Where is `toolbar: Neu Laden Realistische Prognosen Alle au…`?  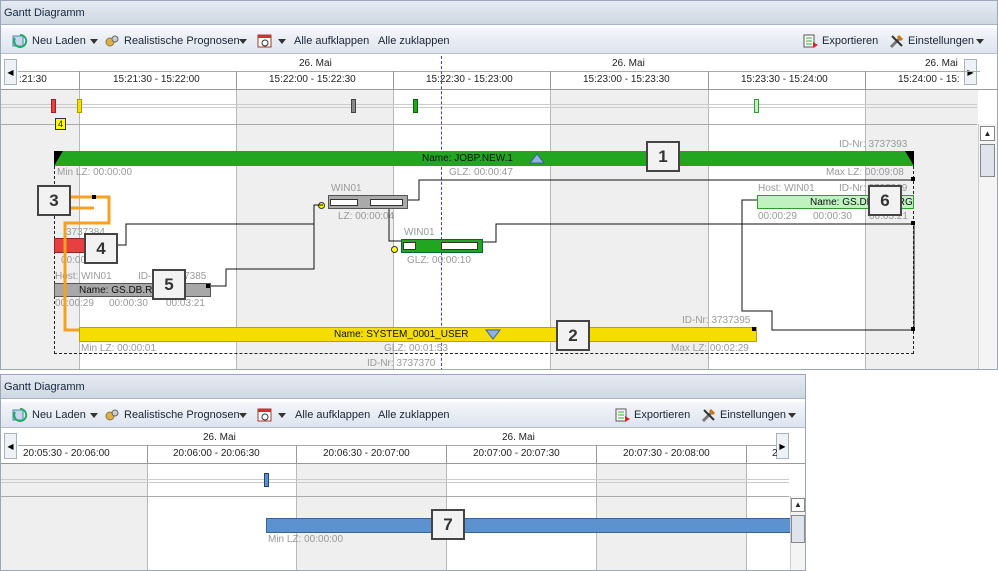 toolbar: Neu Laden Realistische Prognosen Alle au… is located at coordinates (403, 415).